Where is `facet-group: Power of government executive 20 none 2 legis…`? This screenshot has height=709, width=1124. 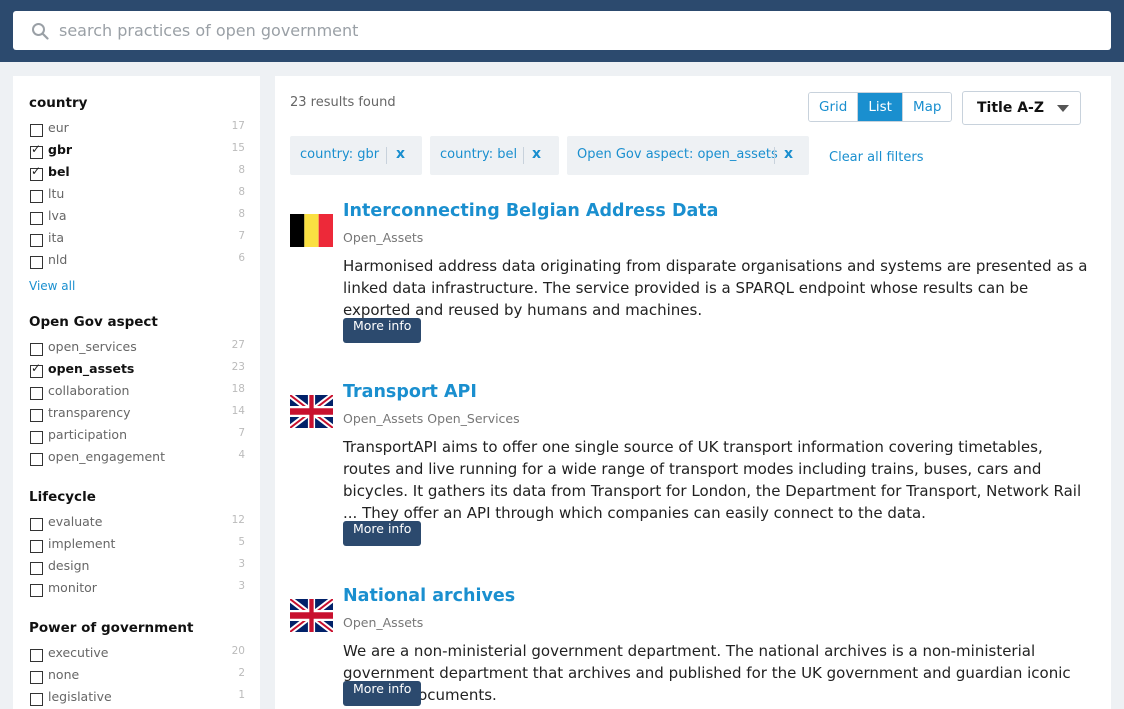 facet-group: Power of government executive 20 none 2 legis… is located at coordinates (144, 664).